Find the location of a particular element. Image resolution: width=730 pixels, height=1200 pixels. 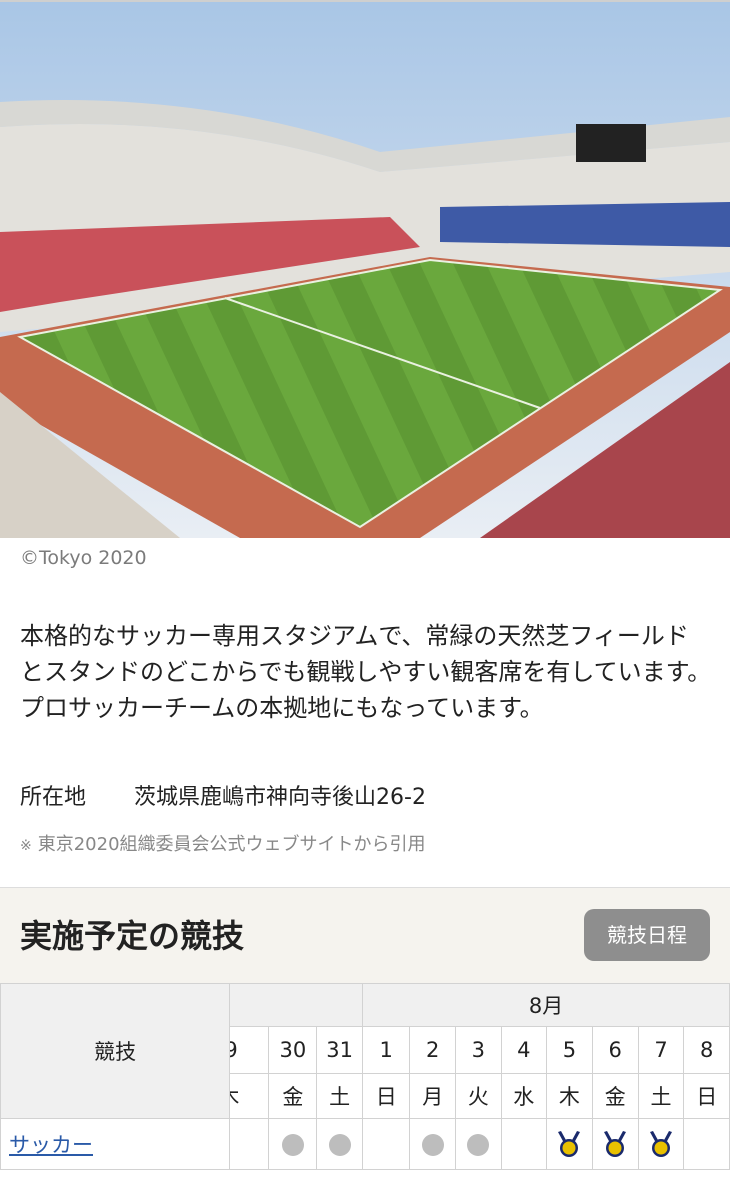

day-number: 9 is located at coordinates (249, 1050).